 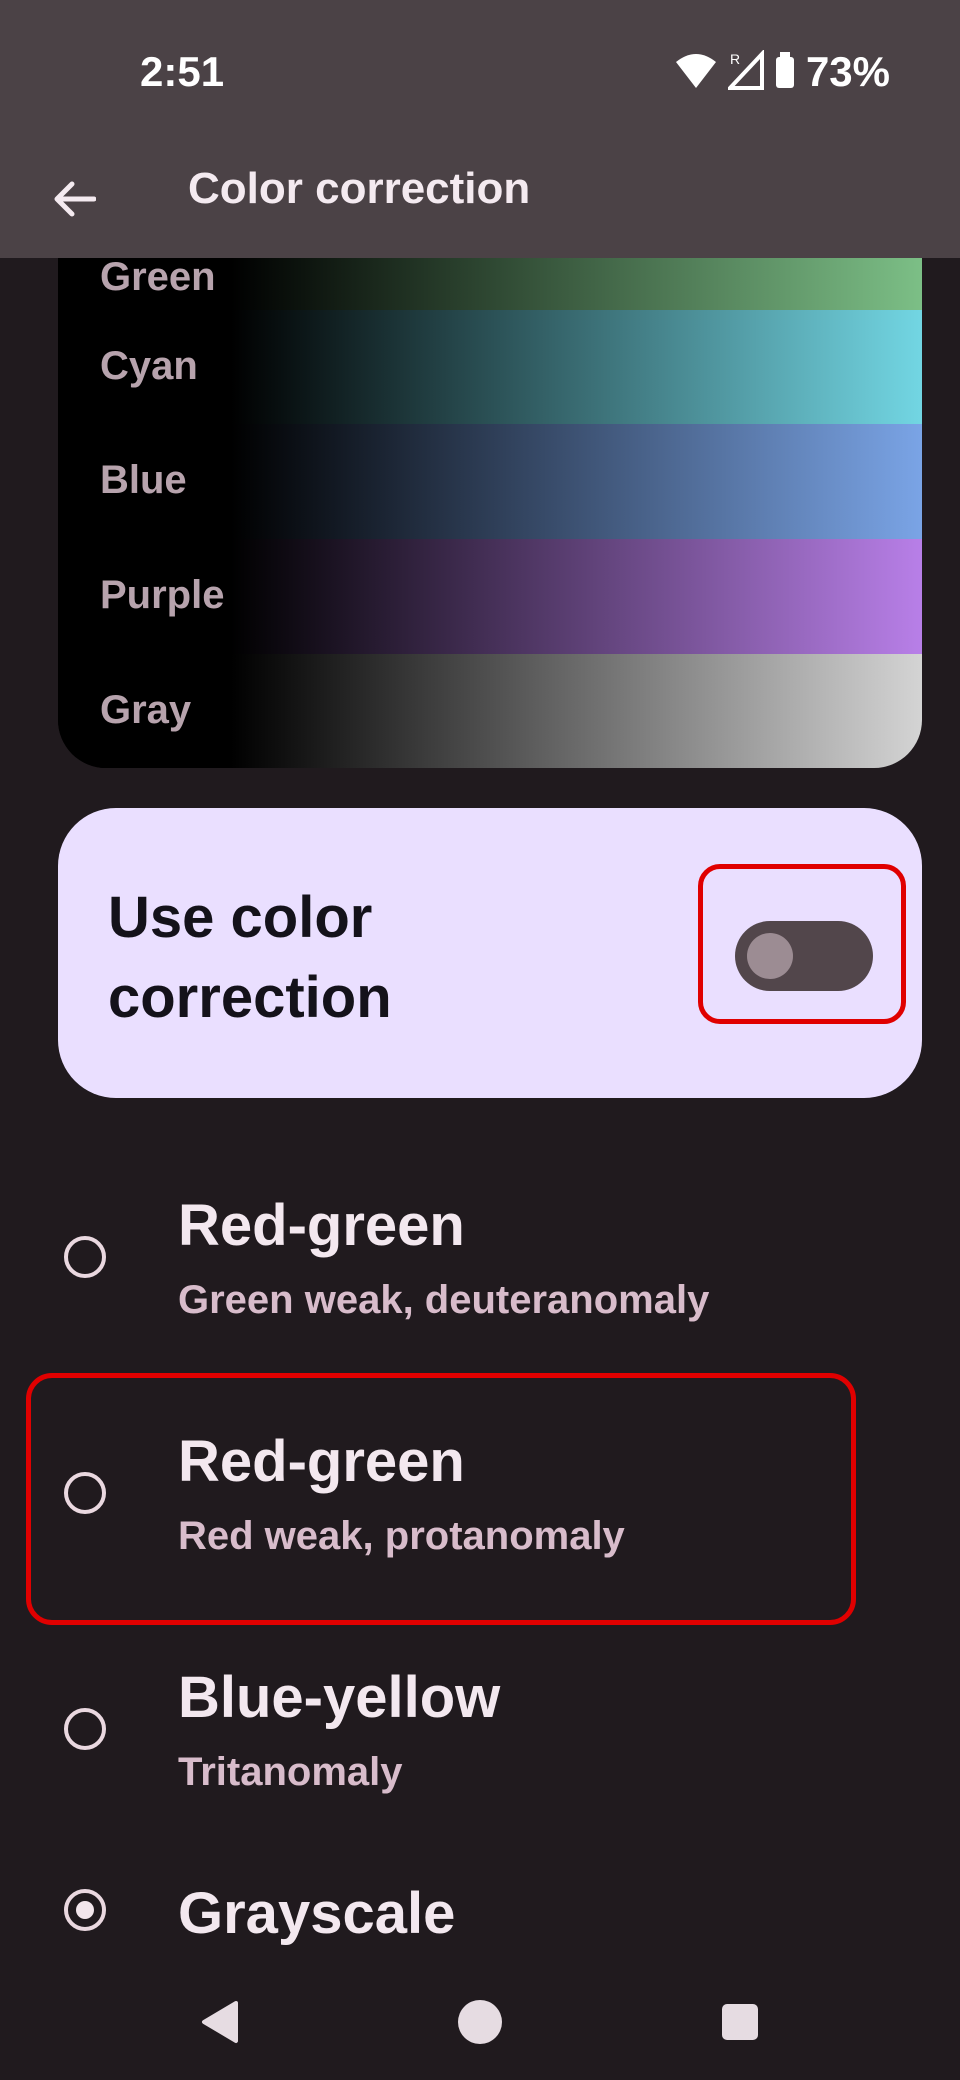 I want to click on band-label: Blue, so click(x=143, y=480).